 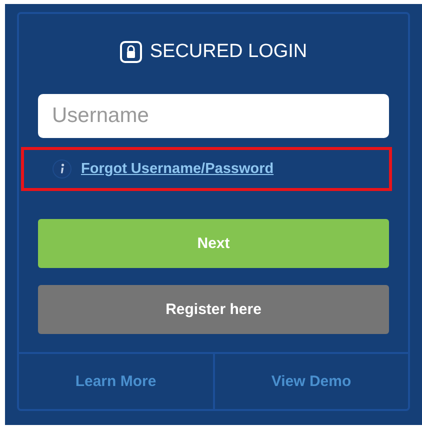 I want to click on footer-link: View Demo, so click(x=310, y=381).